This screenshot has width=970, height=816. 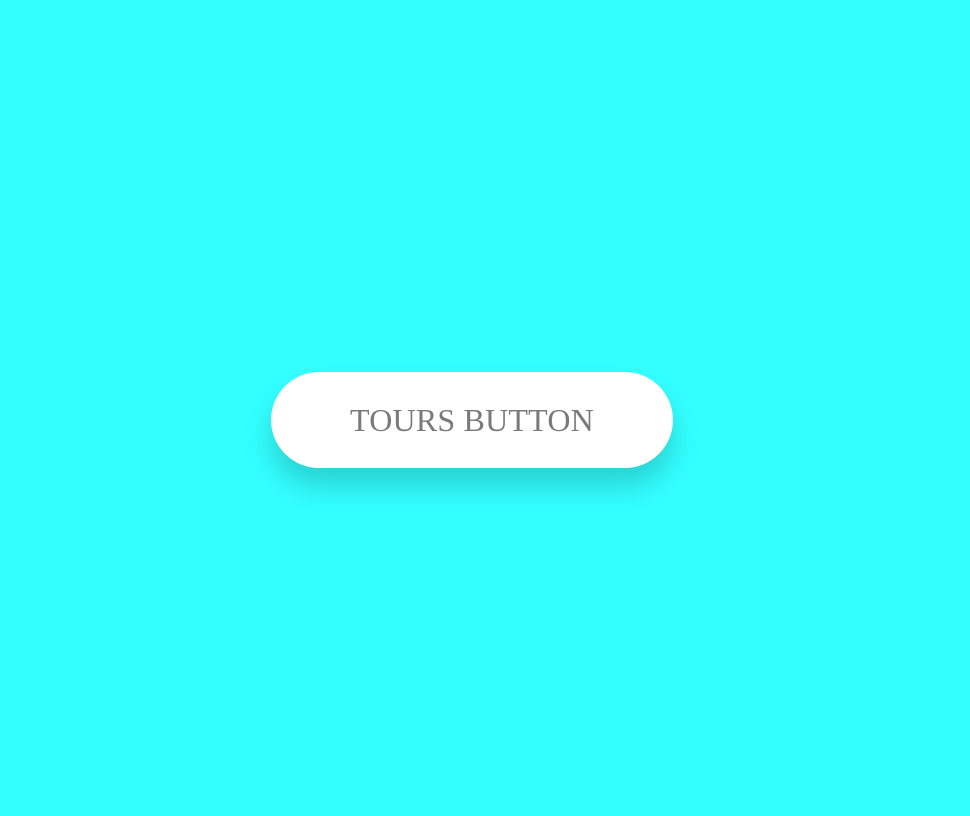 I want to click on tours-button: TOURS BUTTON, so click(x=472, y=420).